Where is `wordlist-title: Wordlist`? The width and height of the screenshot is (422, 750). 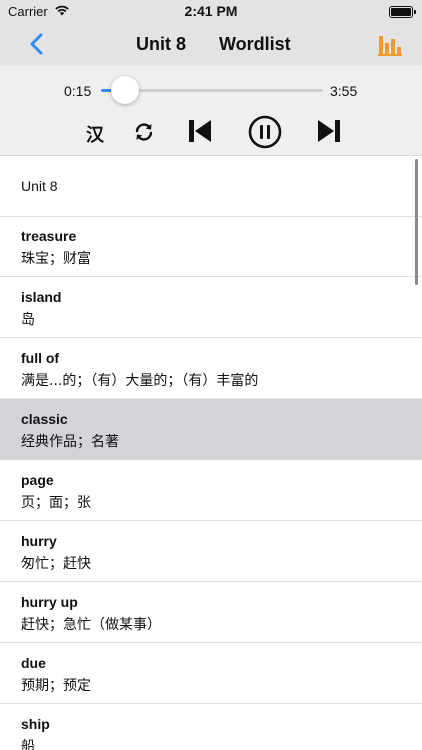
wordlist-title: Wordlist is located at coordinates (255, 44).